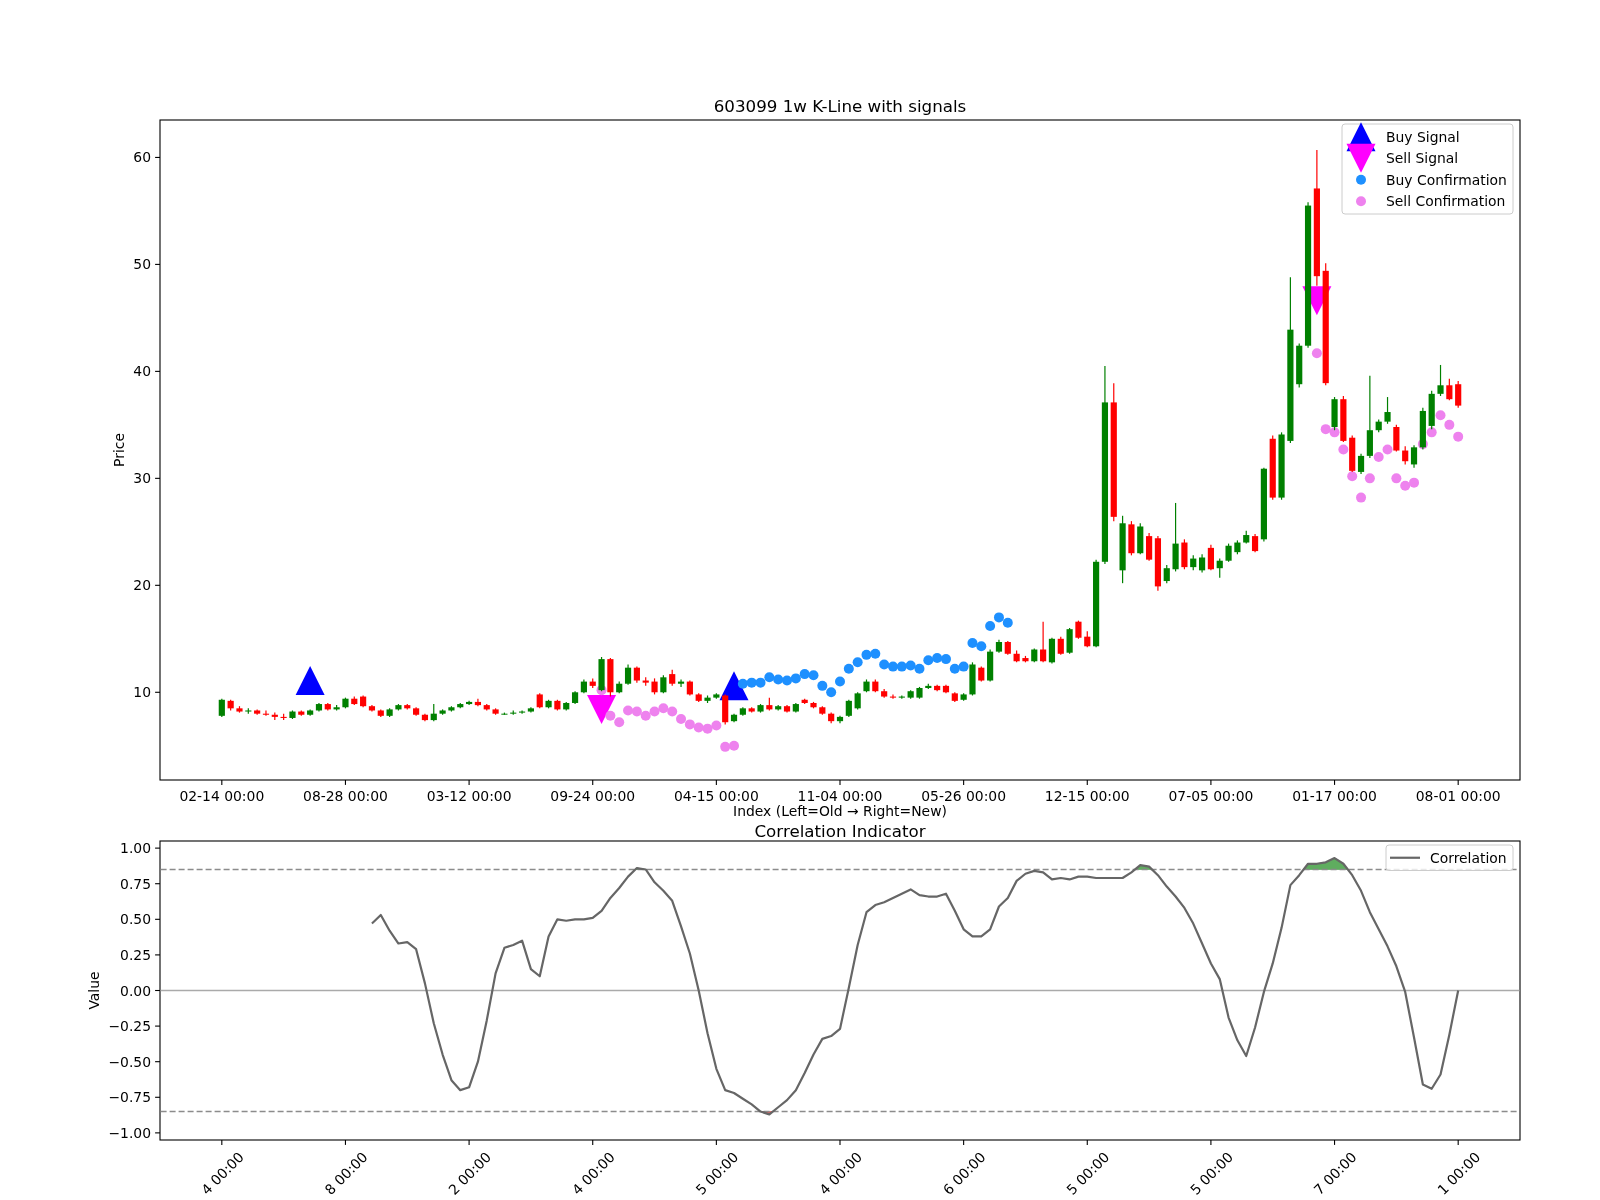 The width and height of the screenshot is (1600, 1200). Describe the element at coordinates (964, 796) in the screenshot. I see `tick-label: 05-26 00:00` at that location.